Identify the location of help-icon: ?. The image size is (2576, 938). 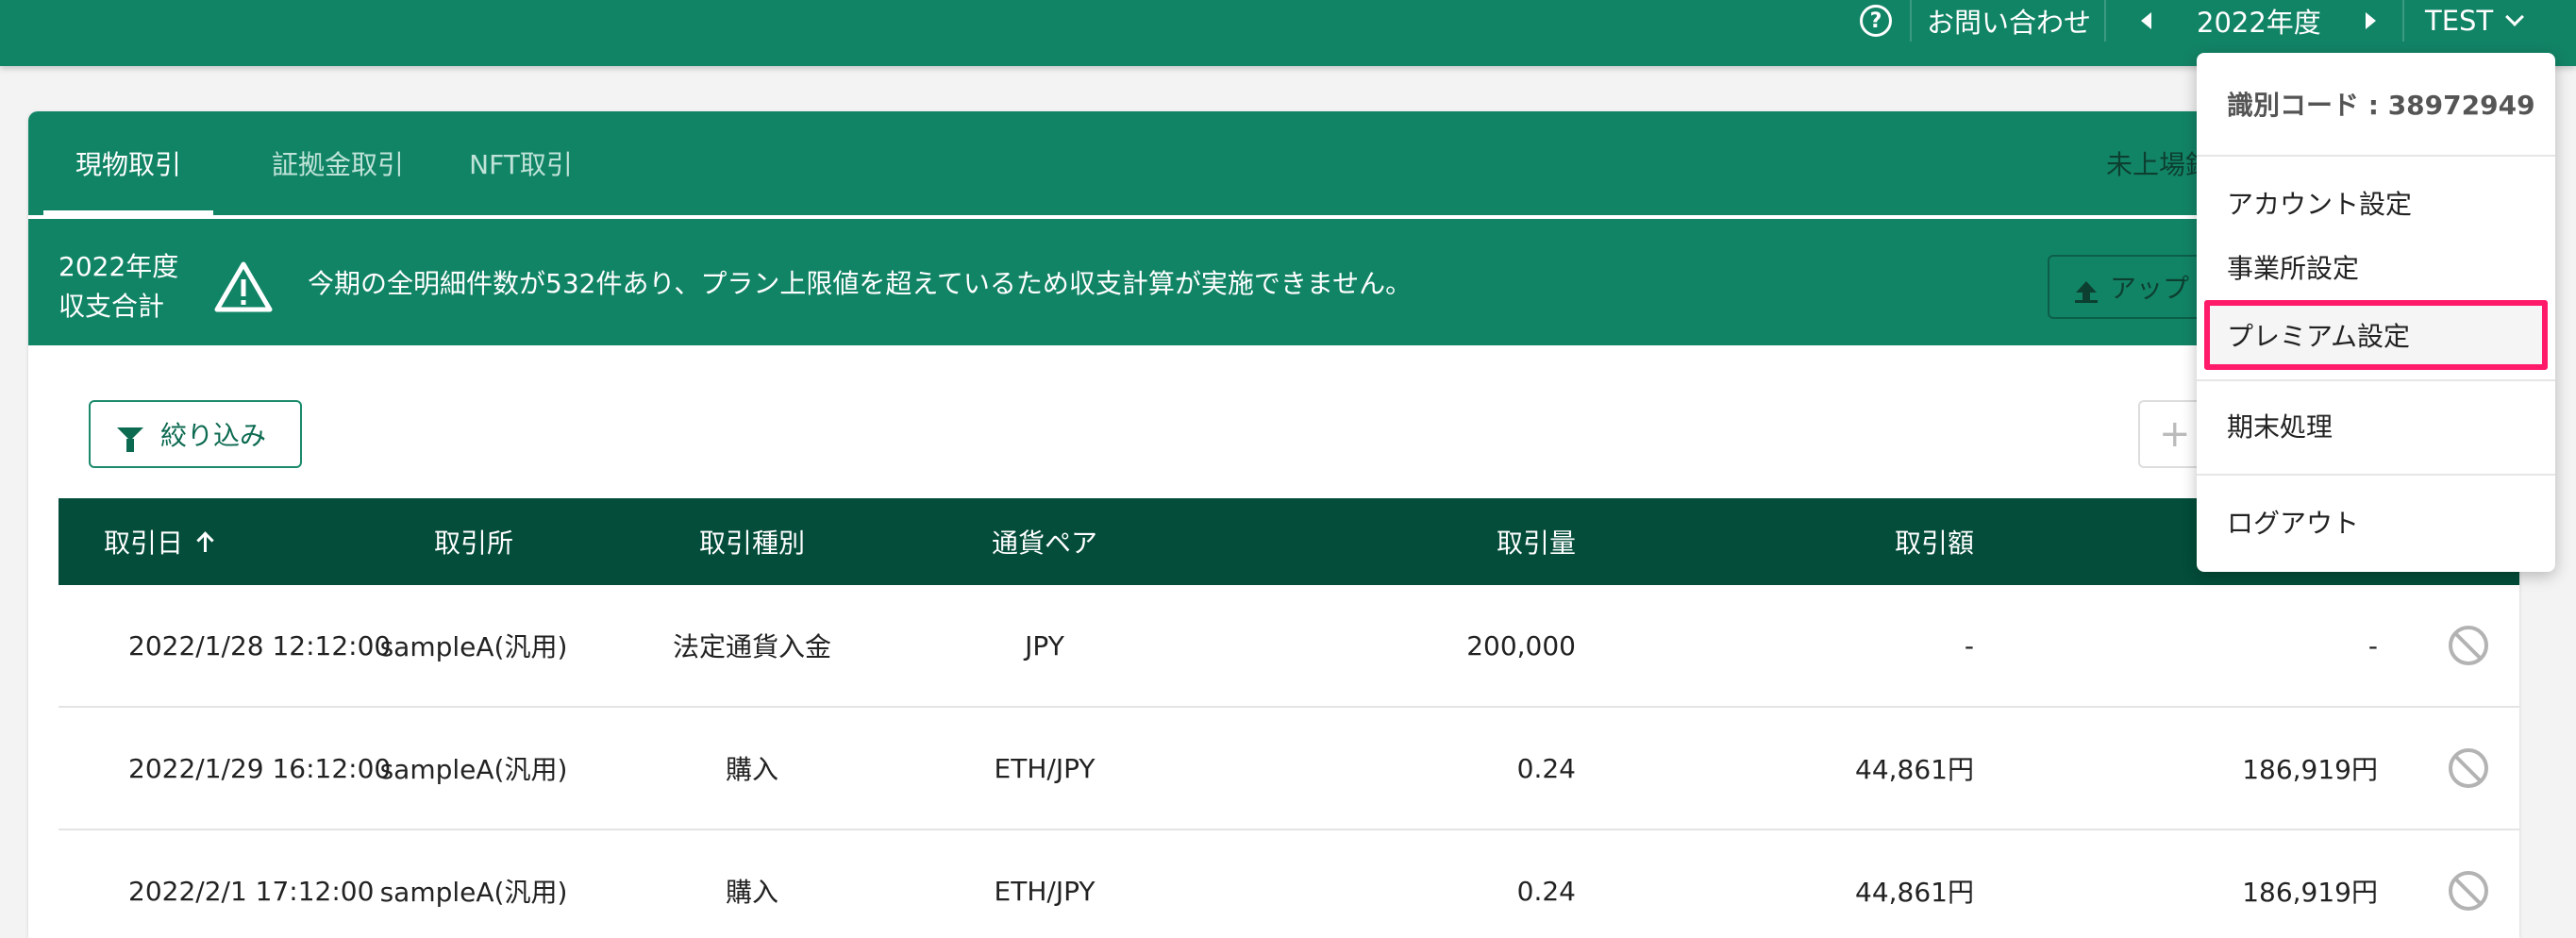
(1876, 21).